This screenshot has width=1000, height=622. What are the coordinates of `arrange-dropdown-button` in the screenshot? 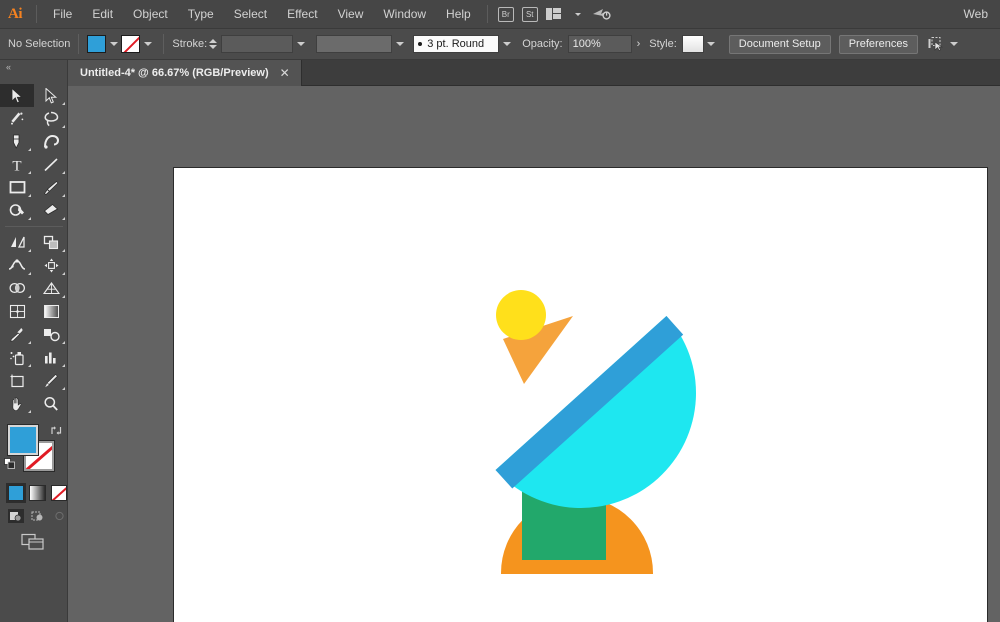 It's located at (578, 14).